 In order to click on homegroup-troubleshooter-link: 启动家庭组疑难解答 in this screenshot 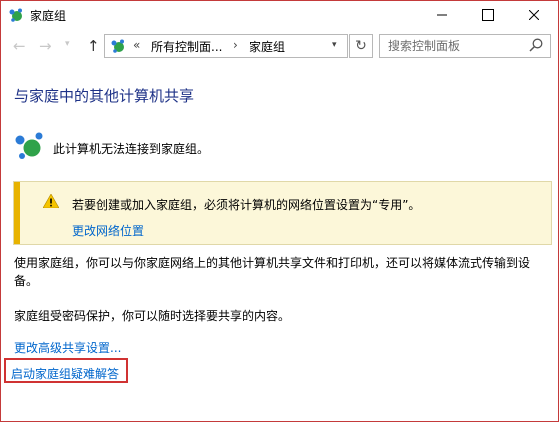, I will do `click(65, 373)`.